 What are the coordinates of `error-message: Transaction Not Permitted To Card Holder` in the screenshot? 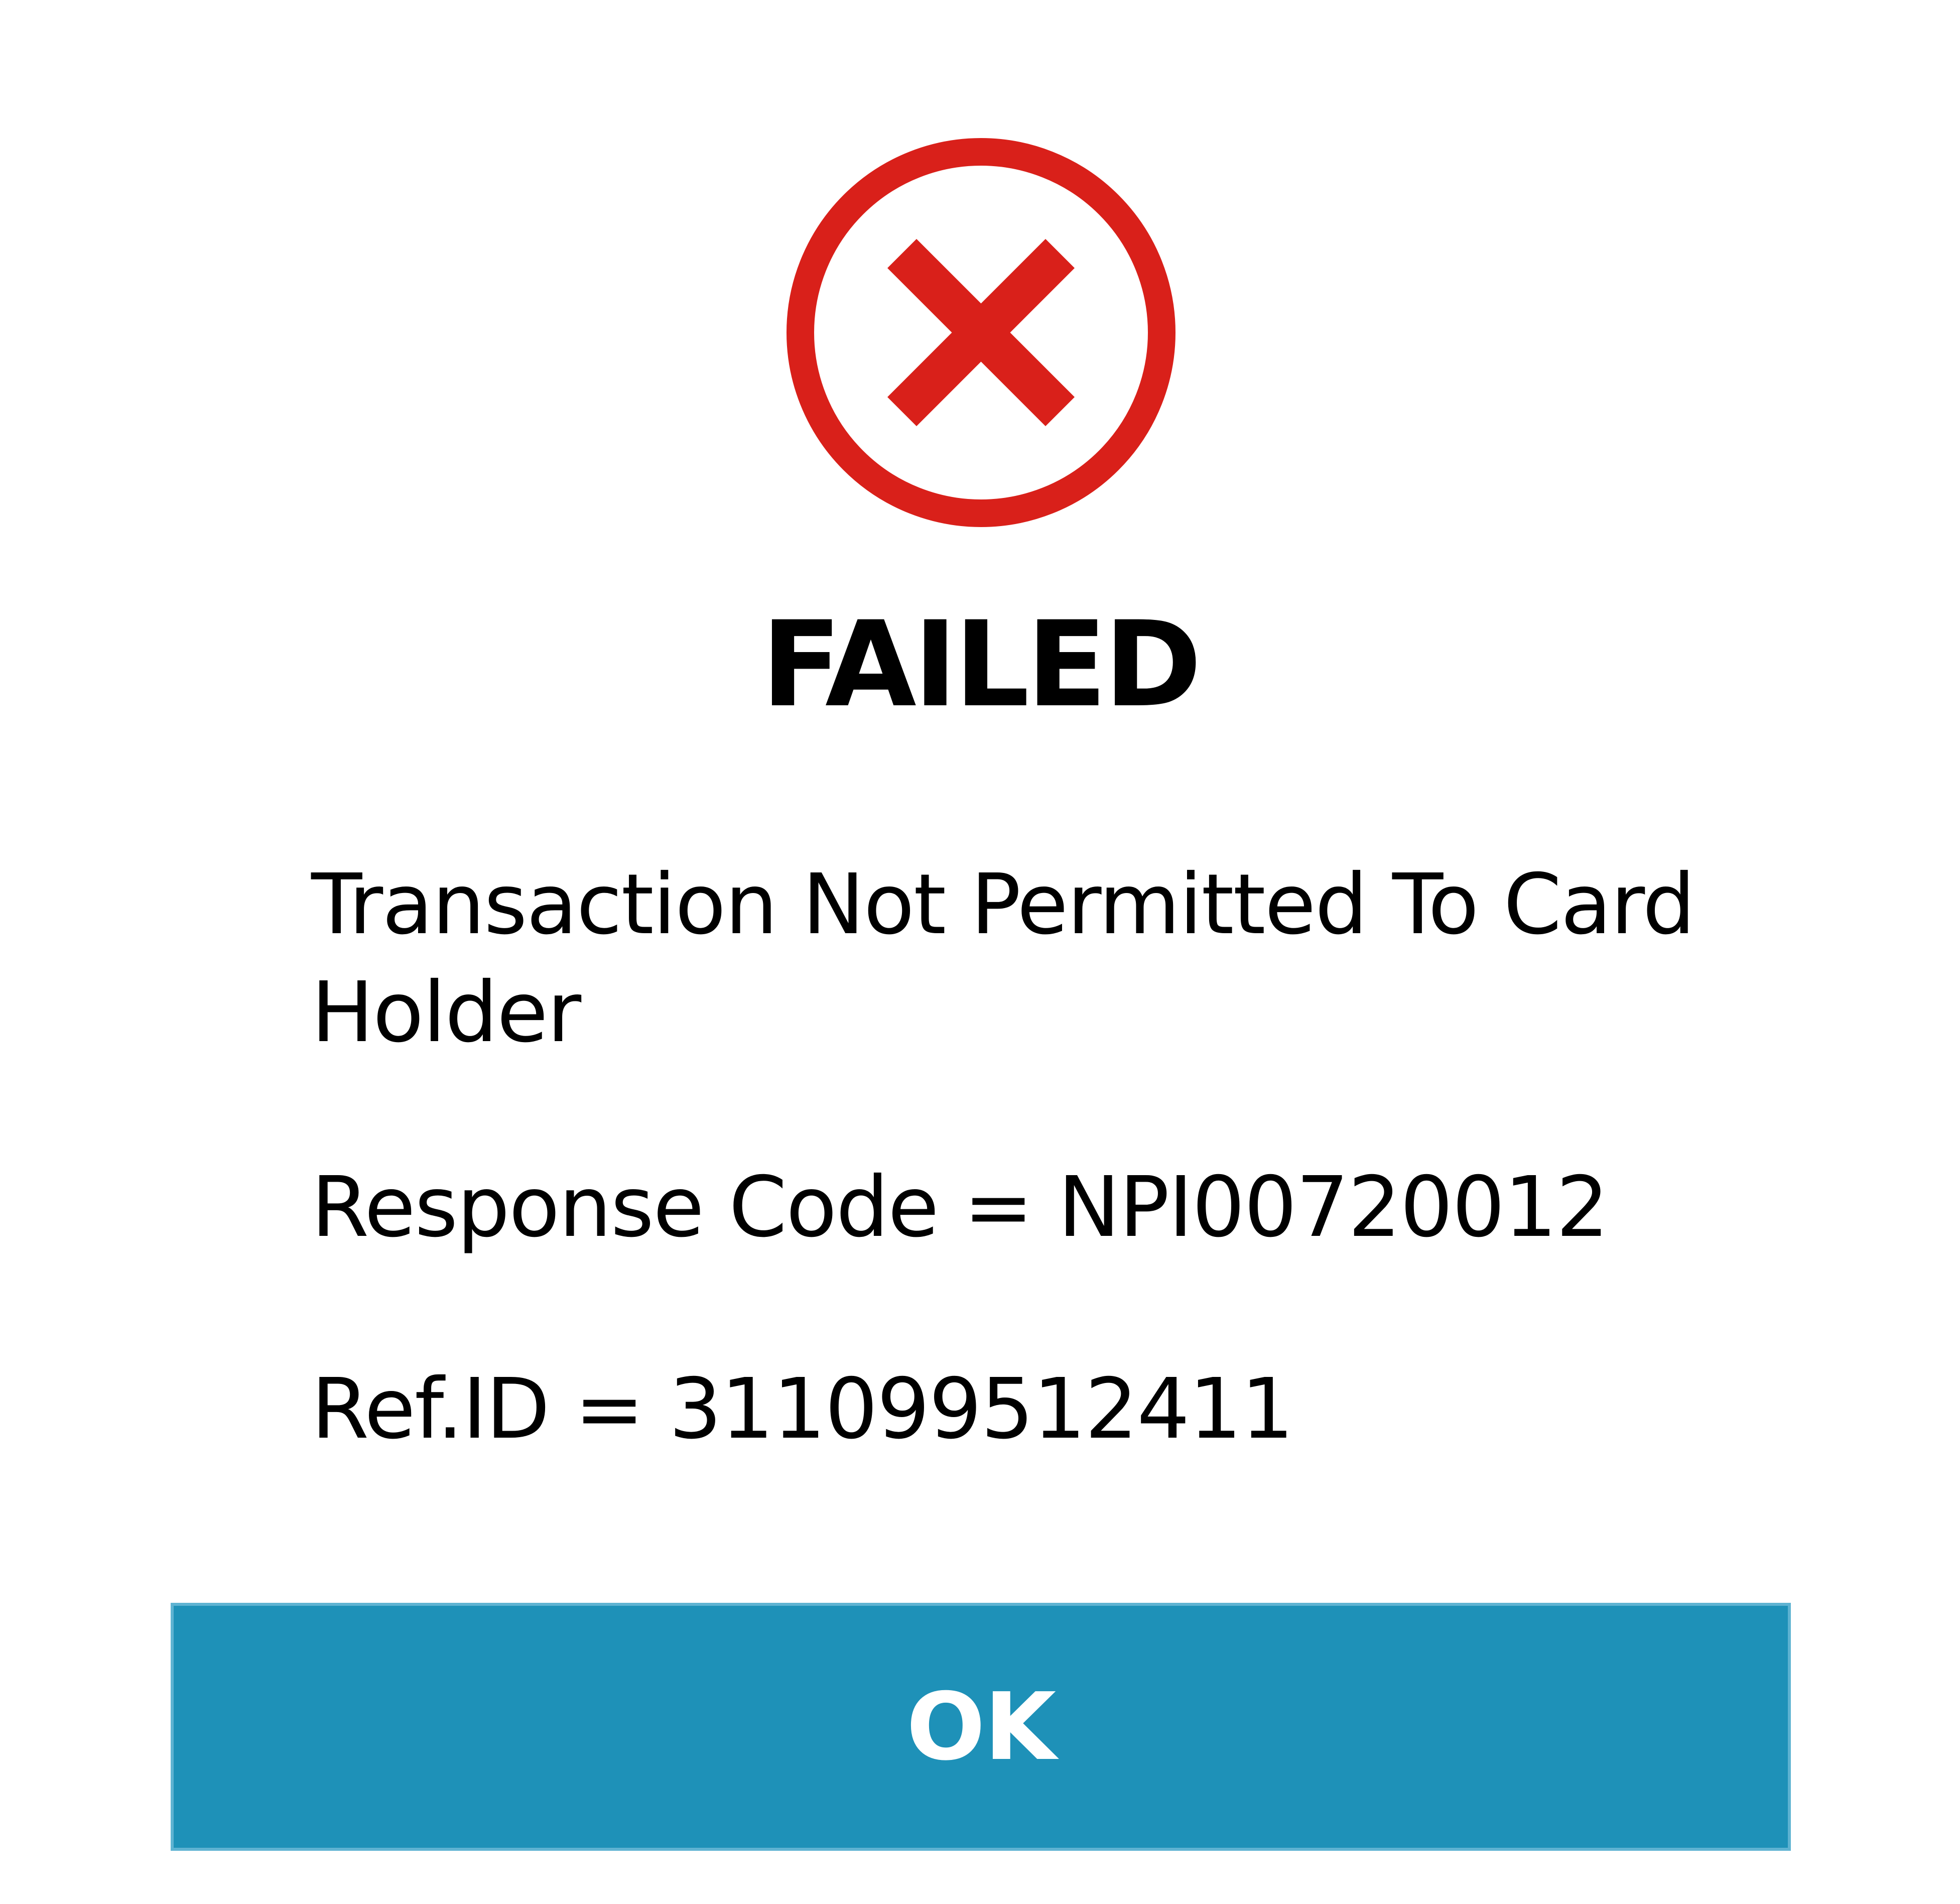 It's located at (1003, 959).